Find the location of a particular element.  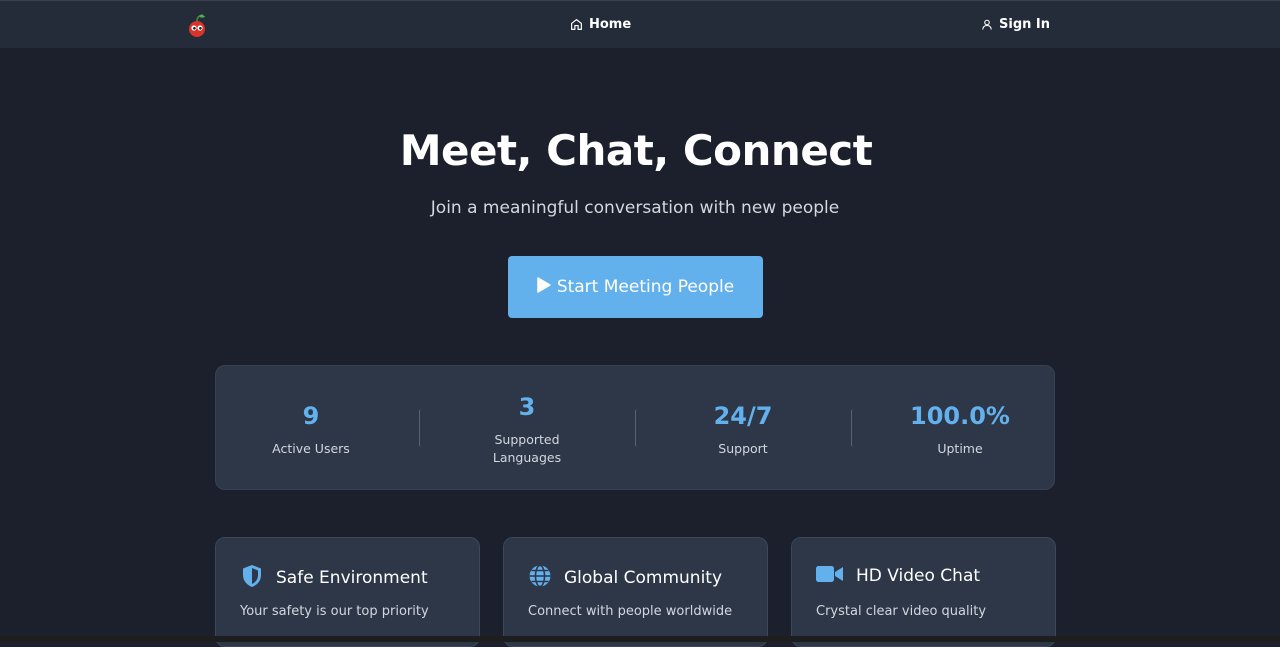

nav-home-link: Home is located at coordinates (600, 24).